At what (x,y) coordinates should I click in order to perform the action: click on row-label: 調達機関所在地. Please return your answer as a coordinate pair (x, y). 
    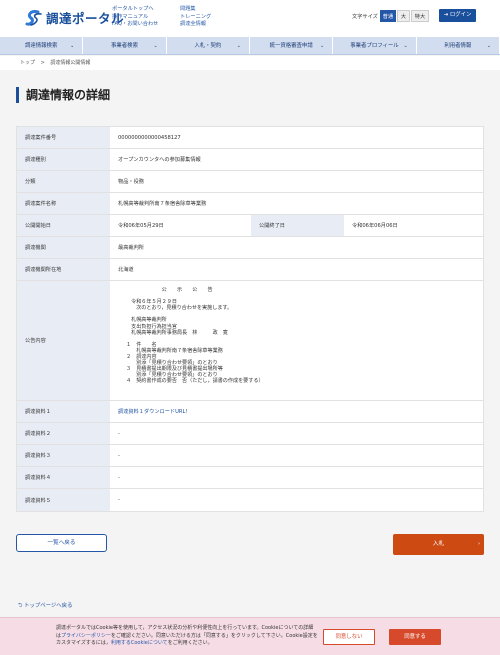
    Looking at the image, I should click on (63, 269).